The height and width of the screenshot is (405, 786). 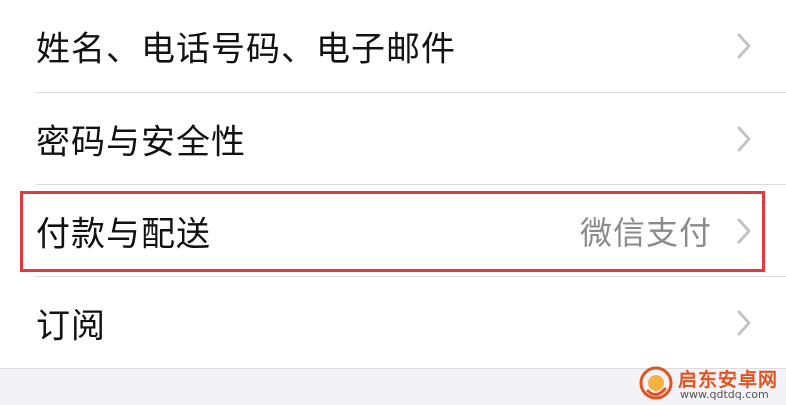 I want to click on settings-item-label: 订阅, so click(x=71, y=326).